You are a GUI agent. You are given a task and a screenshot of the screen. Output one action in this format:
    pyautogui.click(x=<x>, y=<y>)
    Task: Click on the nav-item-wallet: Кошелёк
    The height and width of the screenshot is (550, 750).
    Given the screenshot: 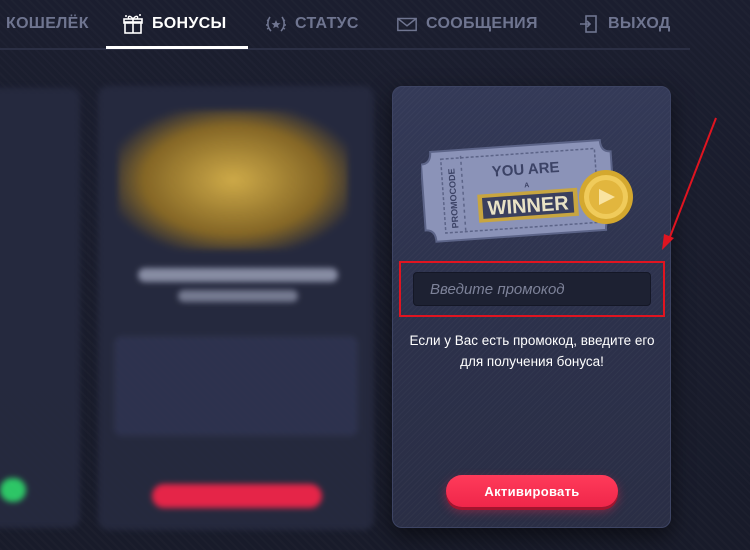 What is the action you would take?
    pyautogui.click(x=47, y=24)
    